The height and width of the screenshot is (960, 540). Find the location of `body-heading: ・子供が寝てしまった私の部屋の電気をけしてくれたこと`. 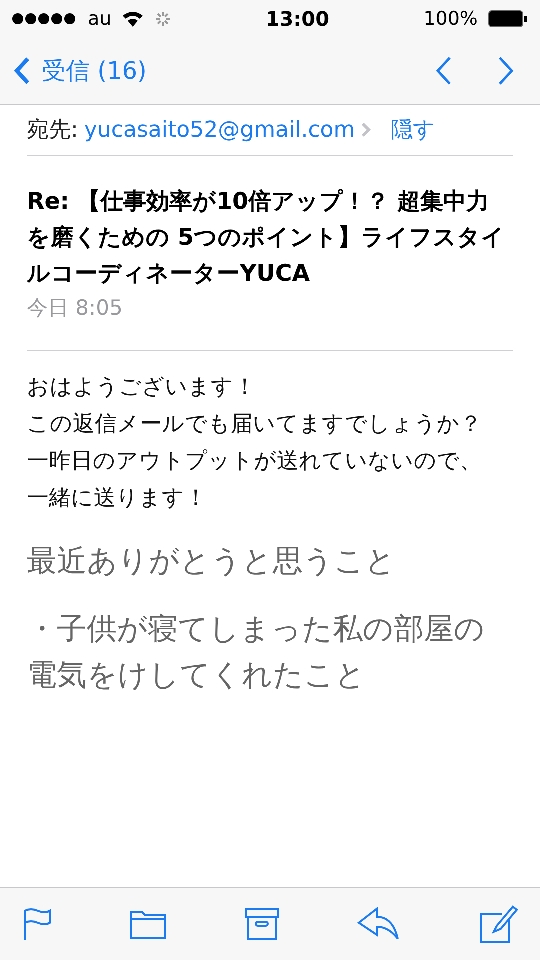

body-heading: ・子供が寝てしまった私の部屋の電気をけしてくれたこと is located at coordinates (256, 653).